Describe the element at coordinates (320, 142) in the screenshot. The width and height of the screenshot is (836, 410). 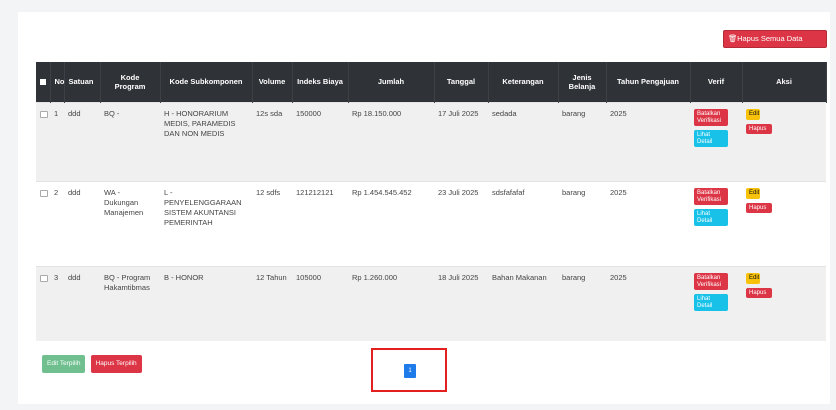
I see `cell-indeks-biaya: 150000` at that location.